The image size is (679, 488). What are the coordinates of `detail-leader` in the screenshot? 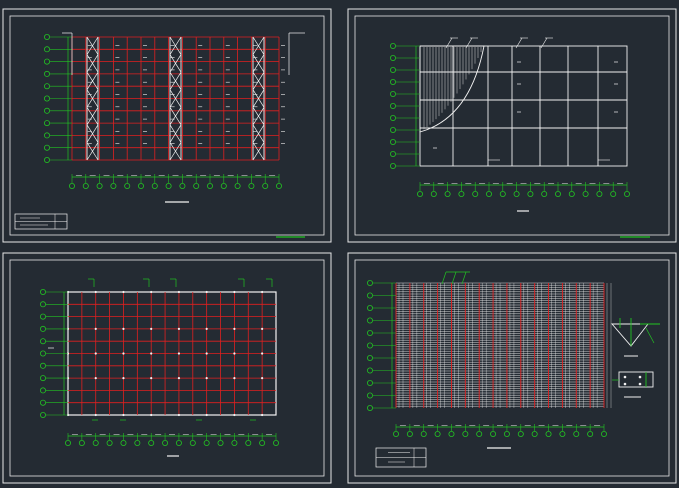 It's located at (650, 335).